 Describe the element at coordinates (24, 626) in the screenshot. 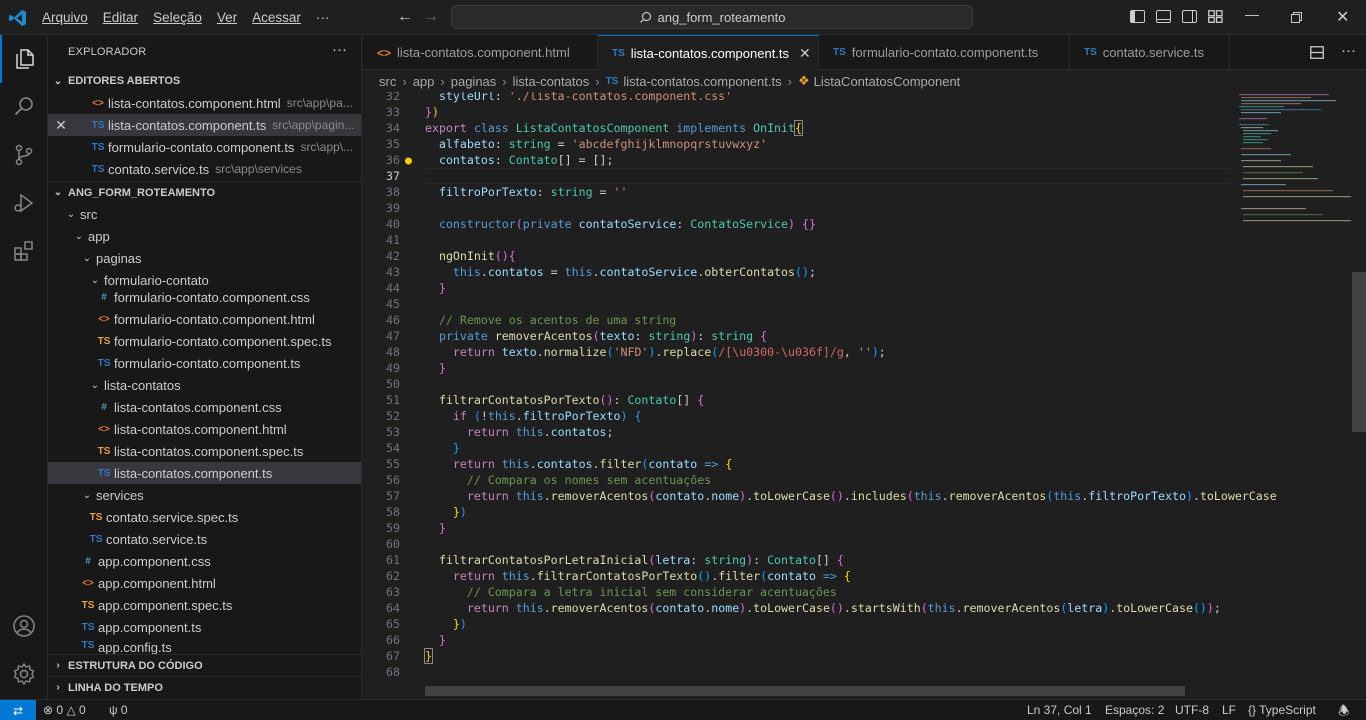

I see `accounts-icon` at that location.